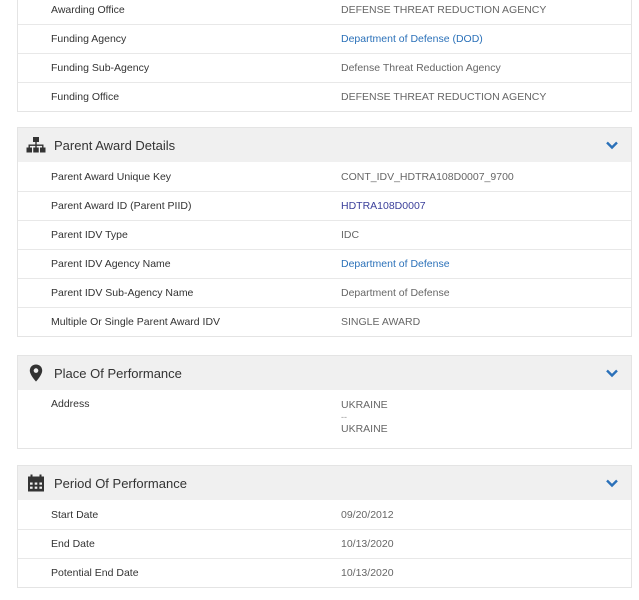  What do you see at coordinates (364, 429) in the screenshot?
I see `address-line-2: UKRAINE` at bounding box center [364, 429].